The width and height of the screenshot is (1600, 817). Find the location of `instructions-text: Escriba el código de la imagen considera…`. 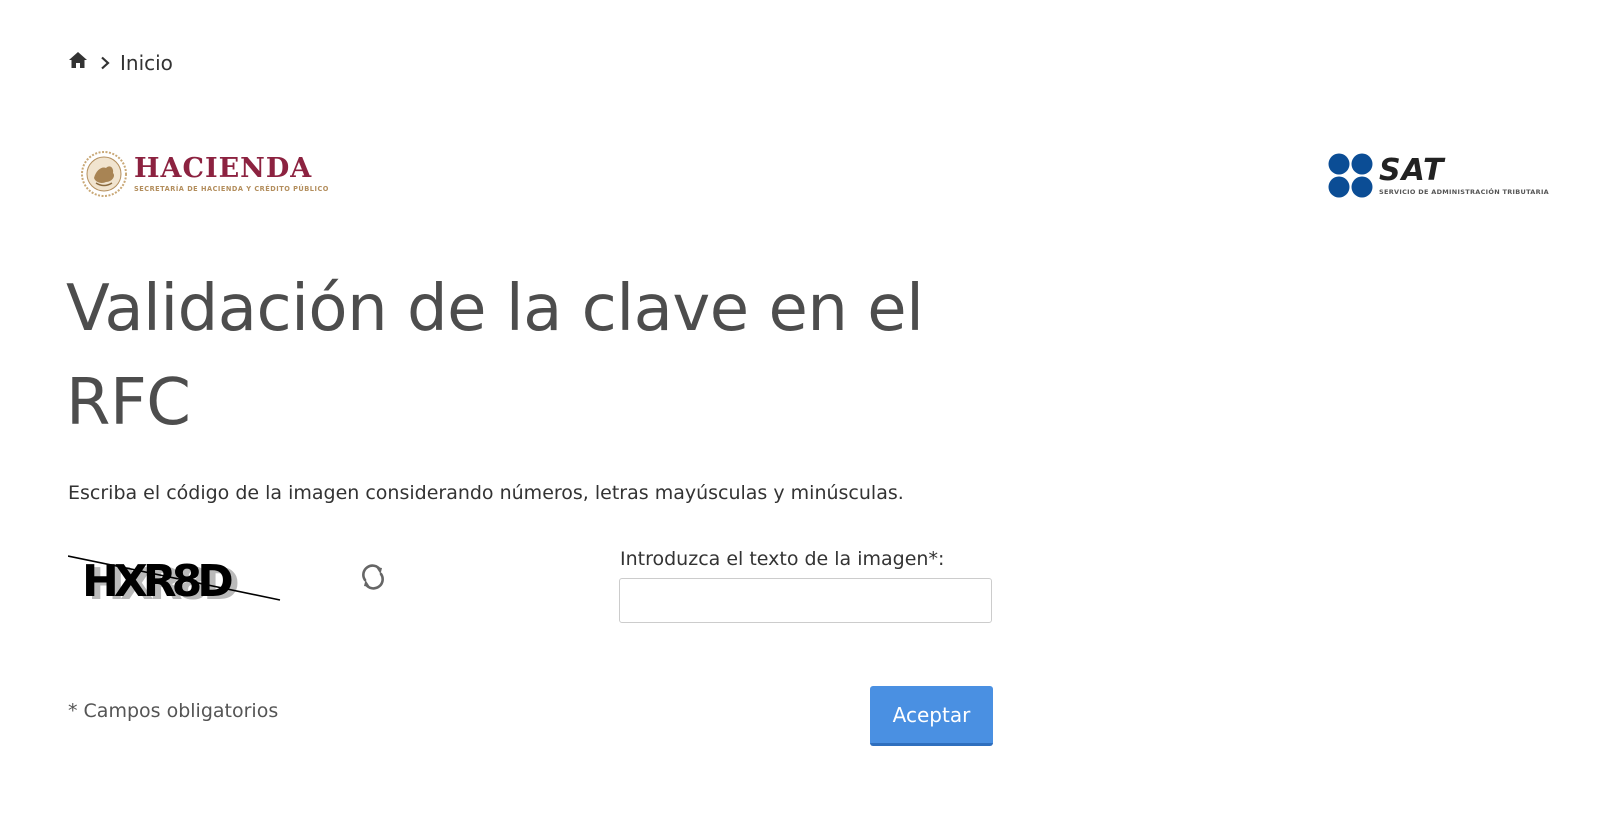

instructions-text: Escriba el código de la imagen considera… is located at coordinates (486, 493).